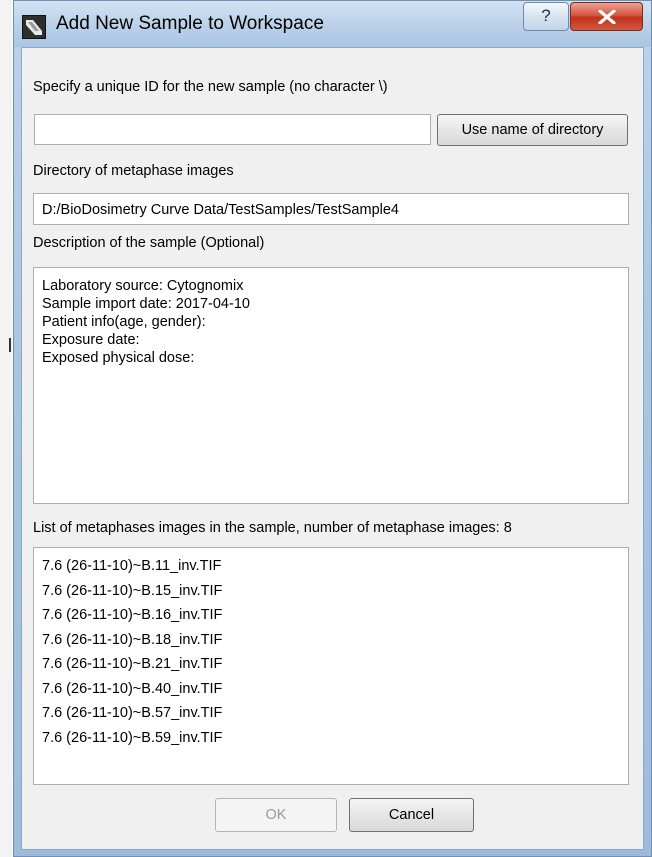 The image size is (652, 857). I want to click on directory-label: Directory of metaphase images, so click(133, 171).